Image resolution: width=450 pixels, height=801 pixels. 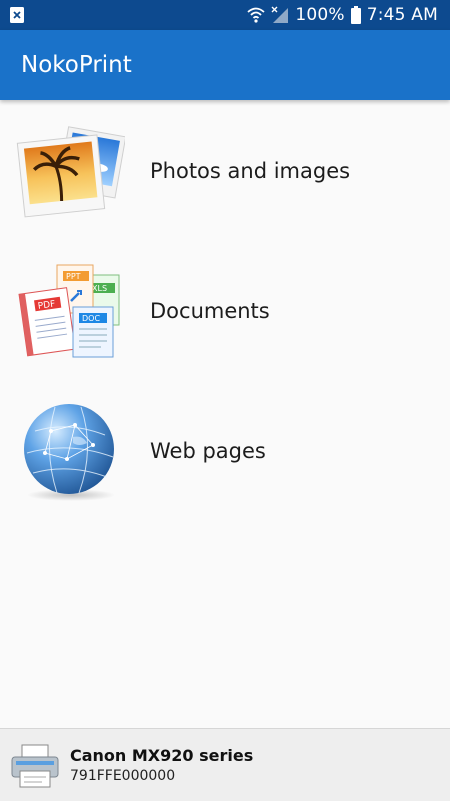 What do you see at coordinates (99, 288) in the screenshot?
I see `svg-text: XLS` at bounding box center [99, 288].